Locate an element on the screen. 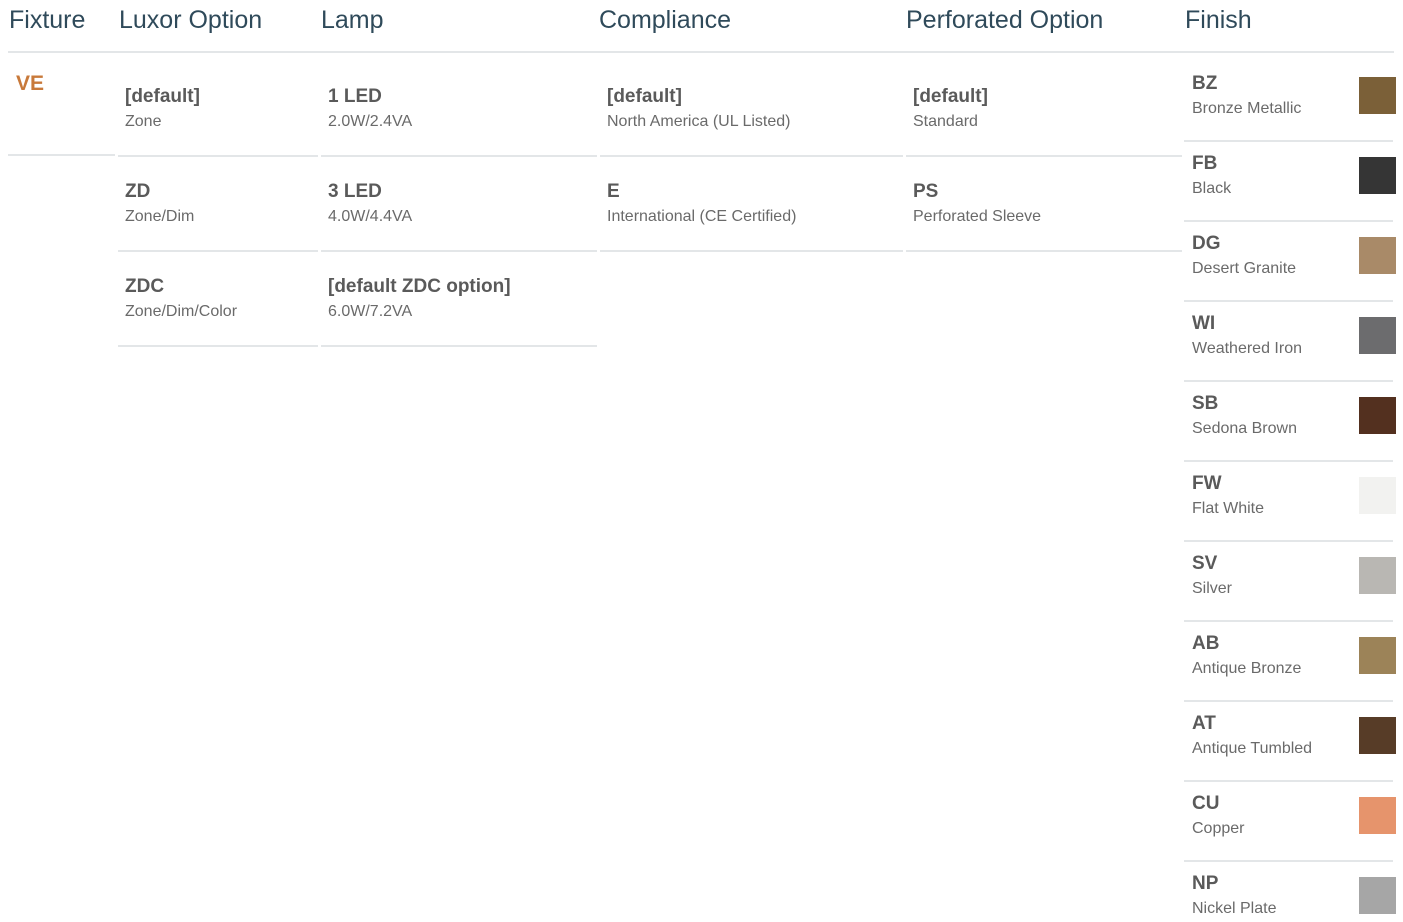 This screenshot has width=1403, height=922. option-code: PS is located at coordinates (926, 191).